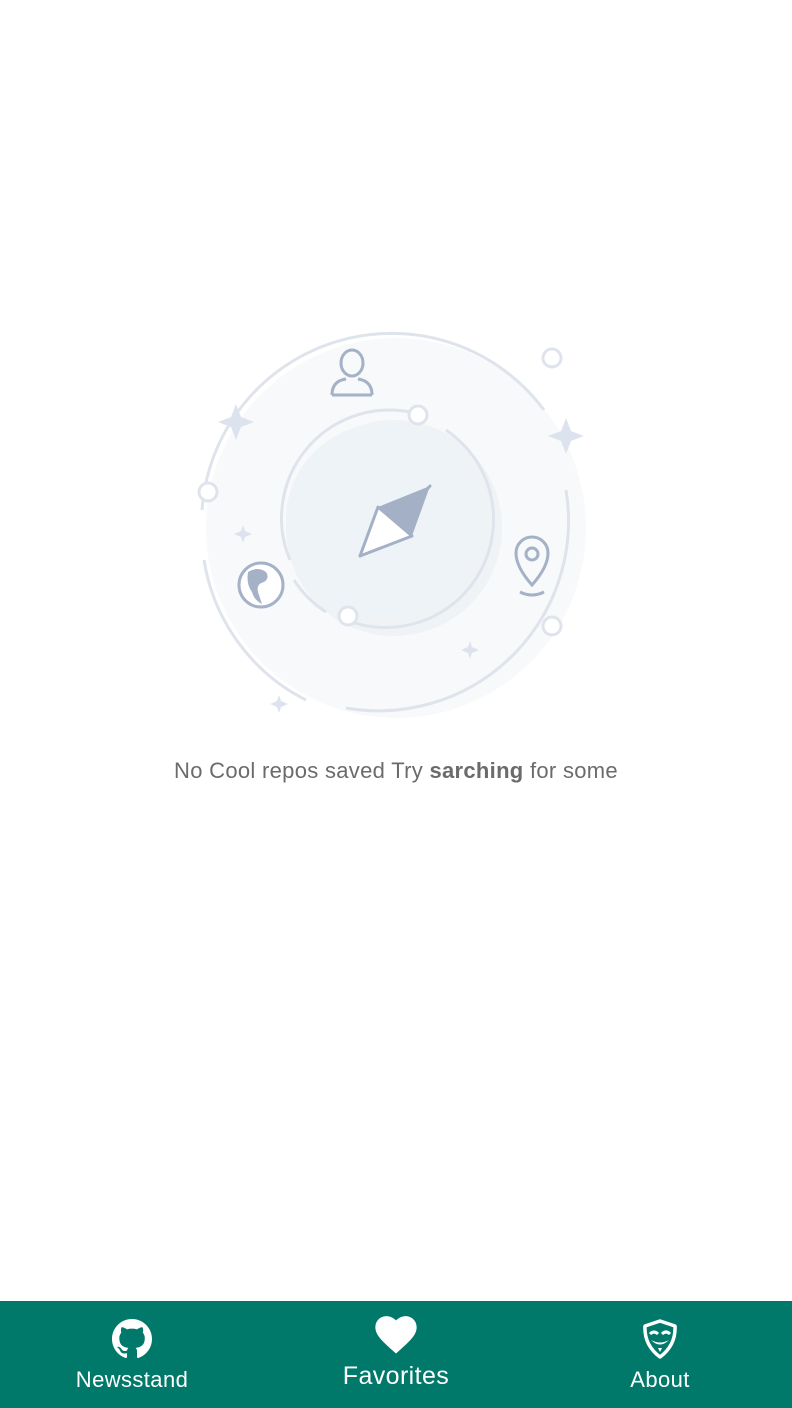 The width and height of the screenshot is (792, 1408). I want to click on empty-message-emphasis: sarching, so click(476, 770).